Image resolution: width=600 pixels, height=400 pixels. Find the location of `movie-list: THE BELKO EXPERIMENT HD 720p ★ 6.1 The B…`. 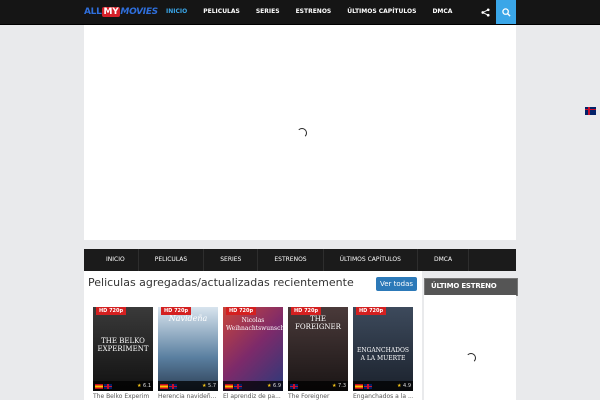

movie-list: THE BELKO EXPERIMENT HD 720p ★ 6.1 The B… is located at coordinates (253, 353).